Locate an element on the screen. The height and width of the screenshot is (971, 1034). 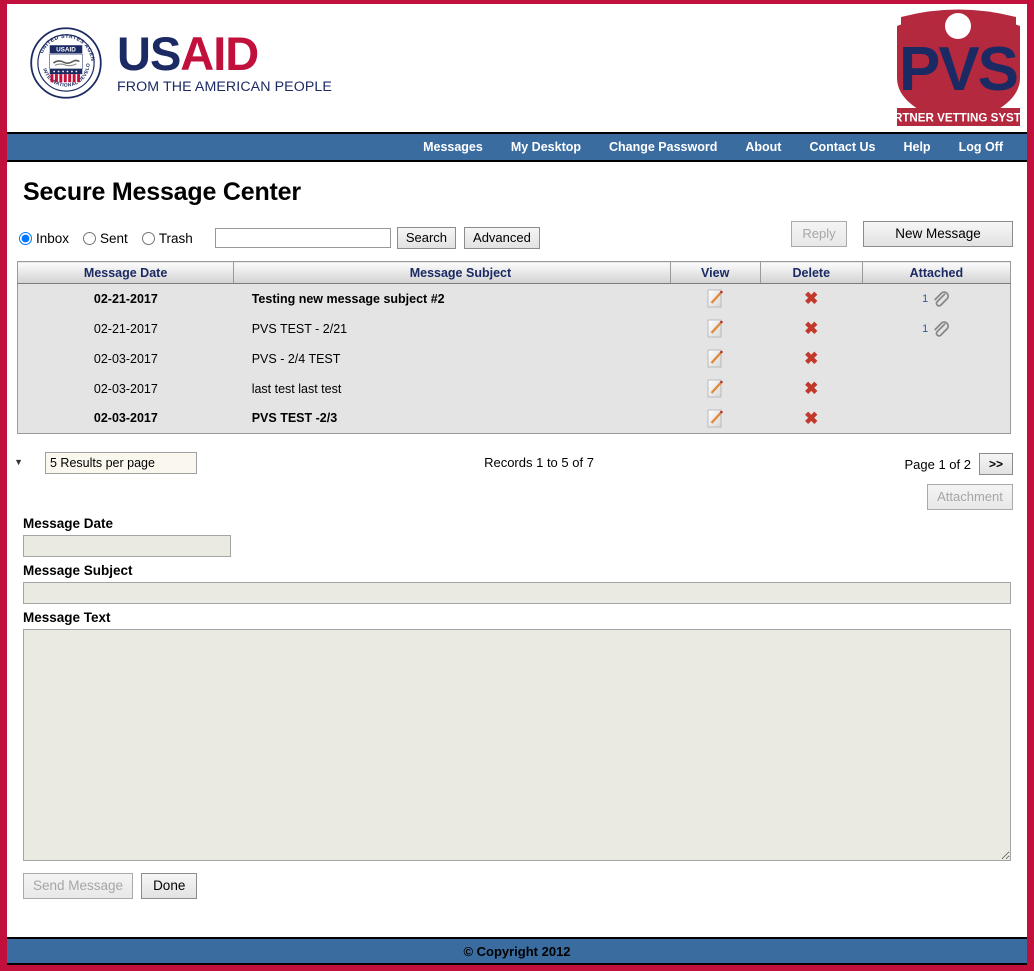
page-footer: © Copyright 2012 is located at coordinates (517, 951).